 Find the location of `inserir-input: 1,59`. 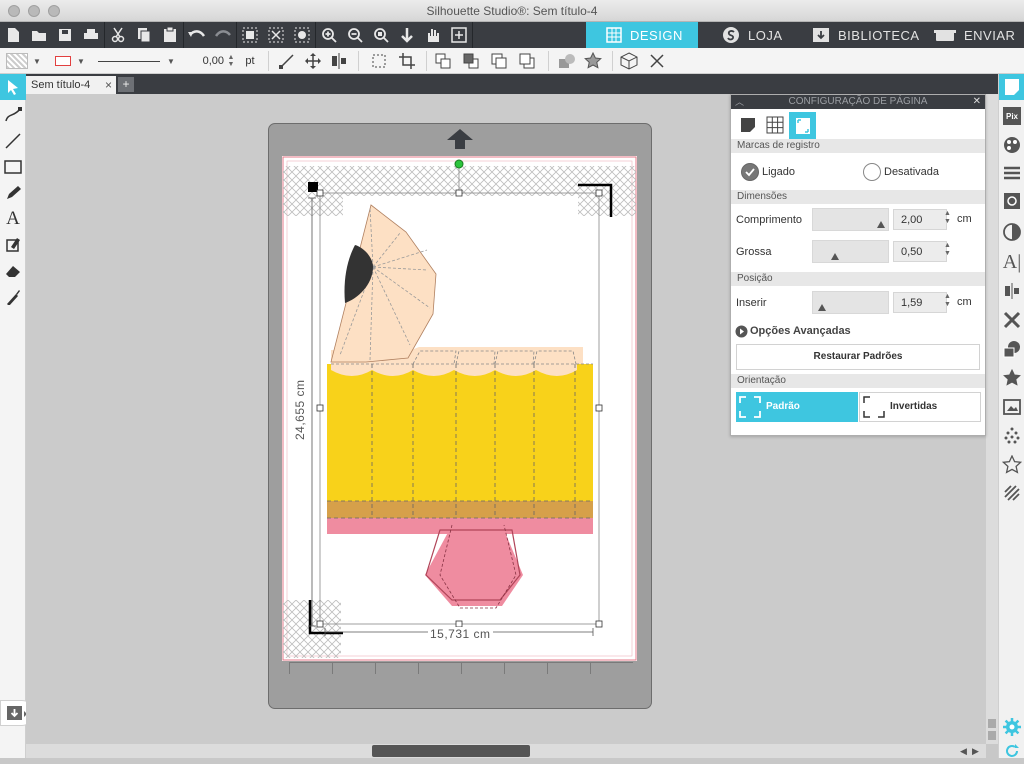

inserir-input: 1,59 is located at coordinates (920, 302).